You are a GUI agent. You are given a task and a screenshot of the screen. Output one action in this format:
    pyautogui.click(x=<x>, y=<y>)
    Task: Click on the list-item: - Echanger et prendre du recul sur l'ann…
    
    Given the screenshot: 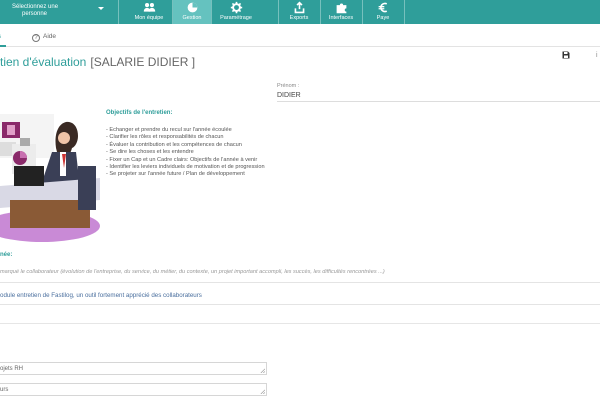 What is the action you would take?
    pyautogui.click(x=169, y=130)
    